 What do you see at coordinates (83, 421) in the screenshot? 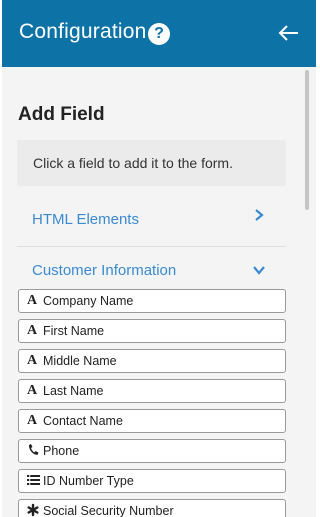
I see `field-label: Contact Name` at bounding box center [83, 421].